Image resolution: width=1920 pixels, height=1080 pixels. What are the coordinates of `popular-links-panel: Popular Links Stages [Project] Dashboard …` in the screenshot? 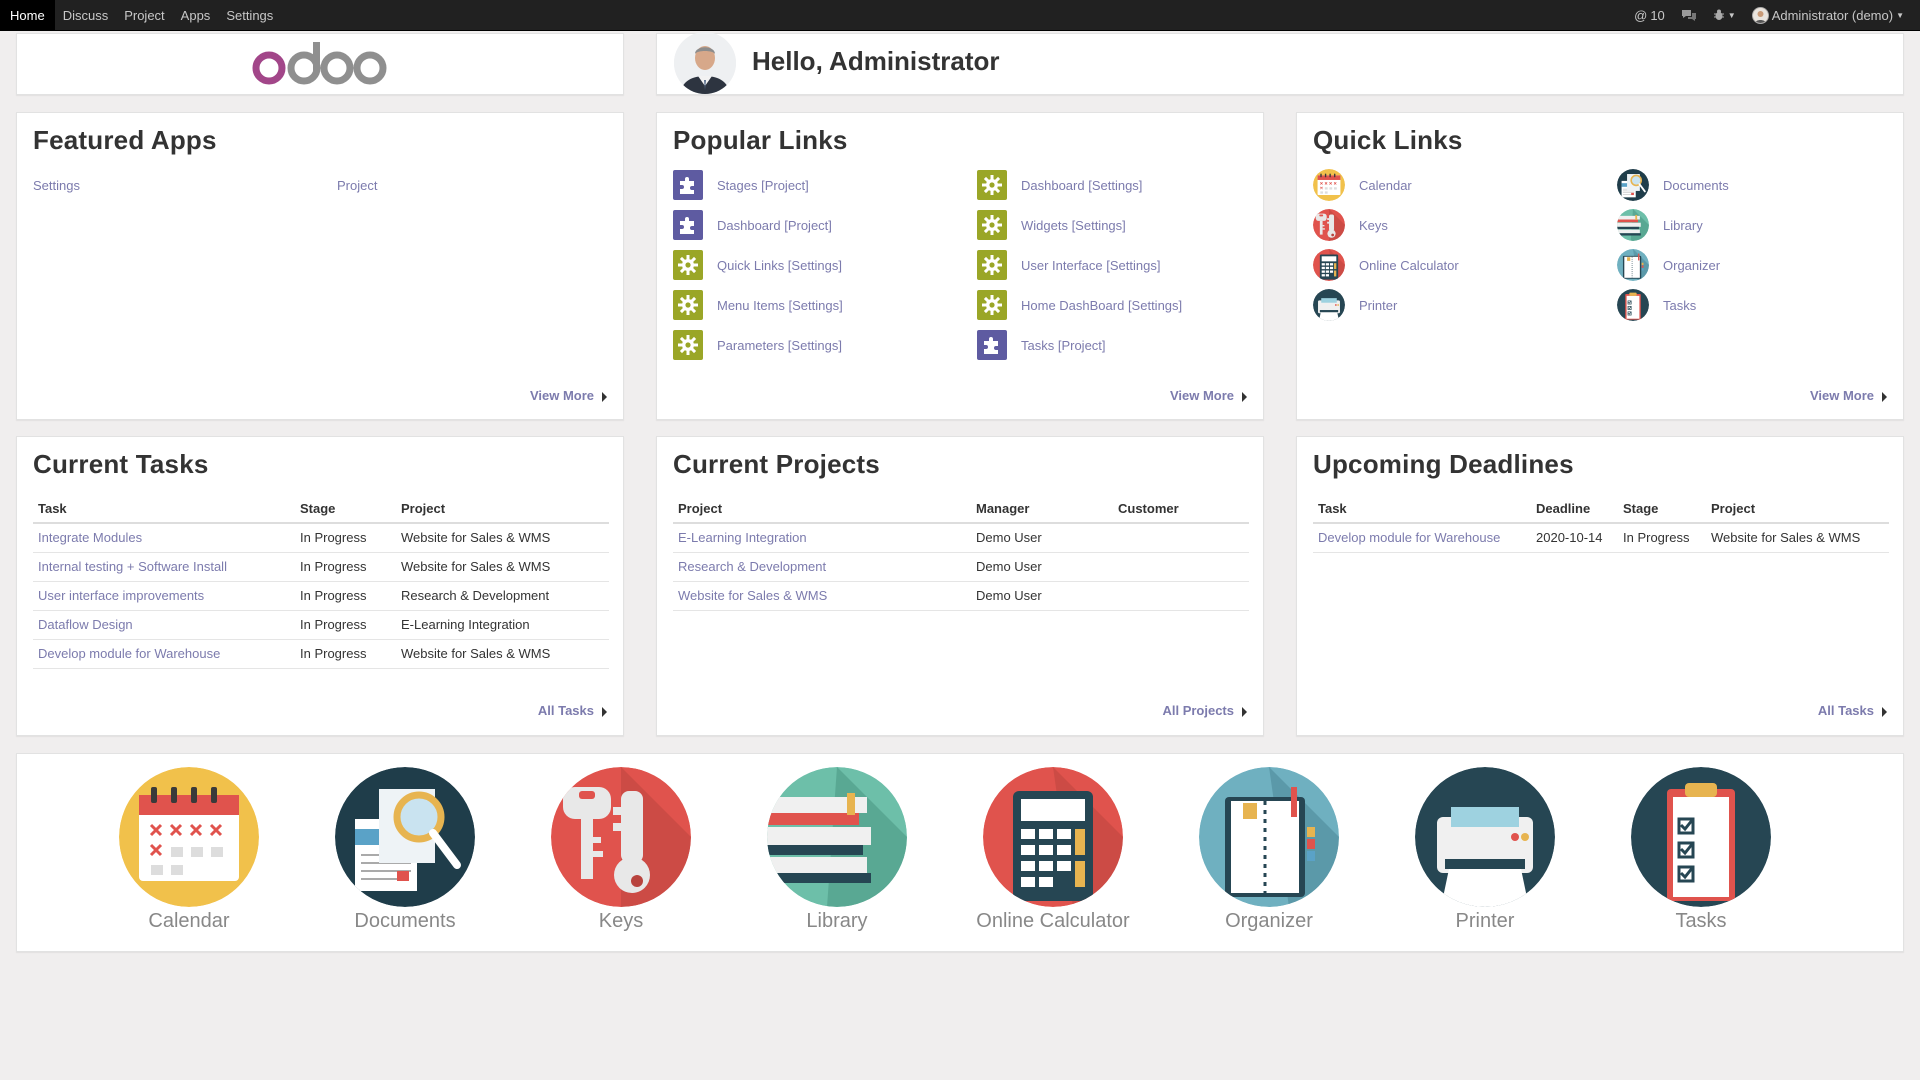 It's located at (960, 266).